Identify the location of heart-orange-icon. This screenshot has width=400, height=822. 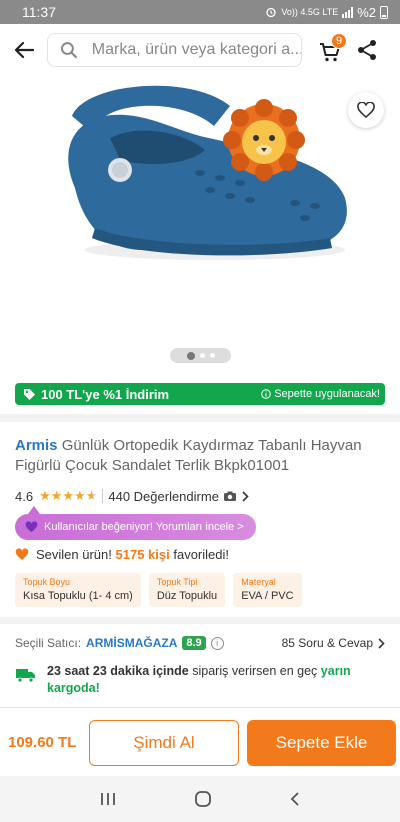
(22, 554).